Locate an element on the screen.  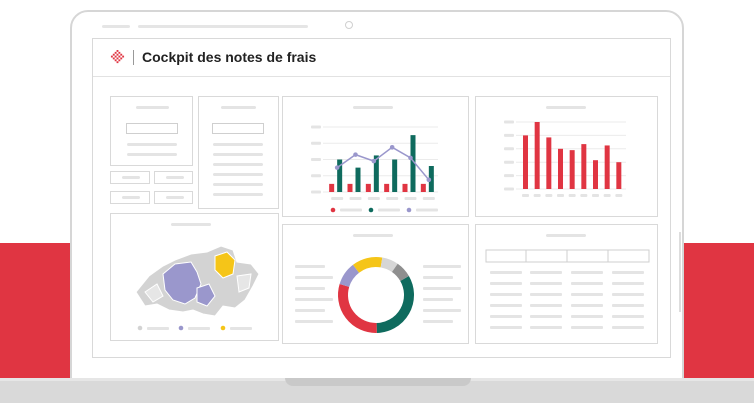
scrollbar is located at coordinates (680, 272).